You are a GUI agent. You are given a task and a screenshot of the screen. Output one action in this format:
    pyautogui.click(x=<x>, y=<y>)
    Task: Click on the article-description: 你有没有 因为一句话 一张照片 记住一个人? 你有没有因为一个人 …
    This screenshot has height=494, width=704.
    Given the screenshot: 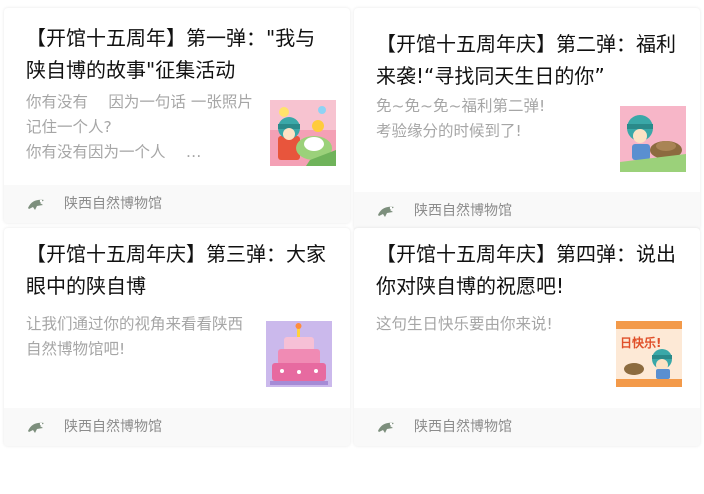 What is the action you would take?
    pyautogui.click(x=139, y=127)
    